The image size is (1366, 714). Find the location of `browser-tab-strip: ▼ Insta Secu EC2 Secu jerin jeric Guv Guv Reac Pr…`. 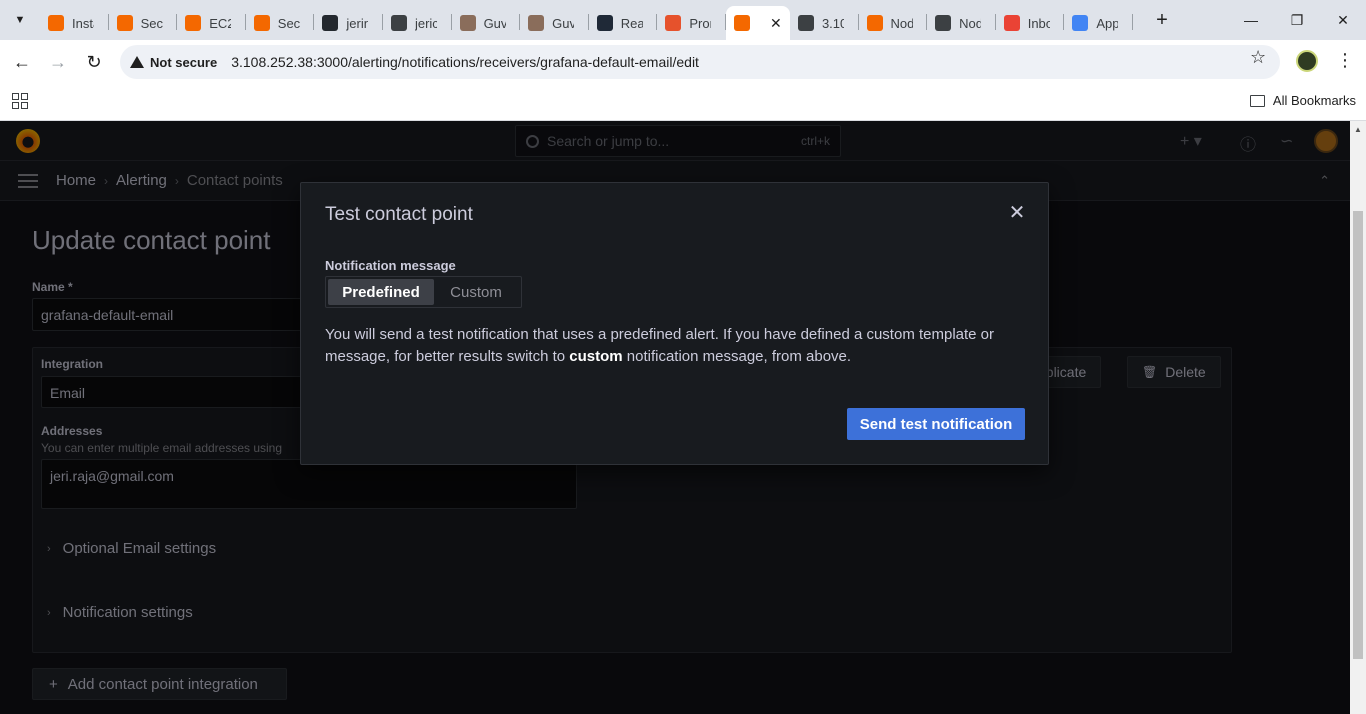

browser-tab-strip: ▼ Insta Secu EC2 Secu jerin jeric Guv Guv Reac Pr… is located at coordinates (683, 20).